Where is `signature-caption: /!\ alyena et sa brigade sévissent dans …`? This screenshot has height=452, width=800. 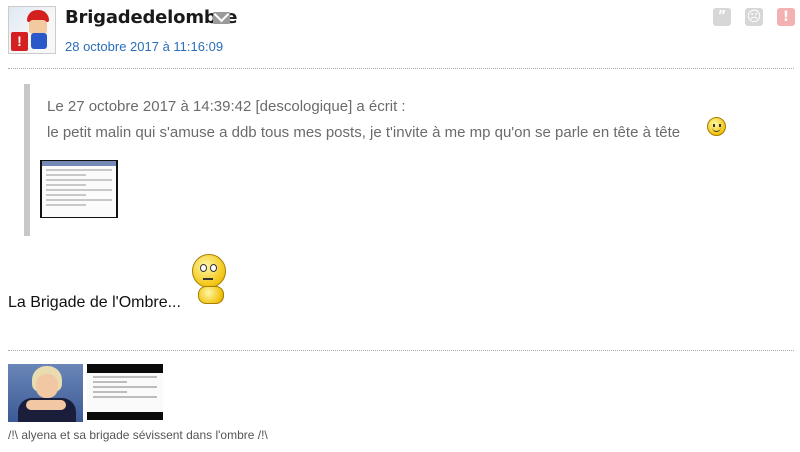
signature-caption: /!\ alyena et sa brigade sévissent dans … is located at coordinates (138, 435).